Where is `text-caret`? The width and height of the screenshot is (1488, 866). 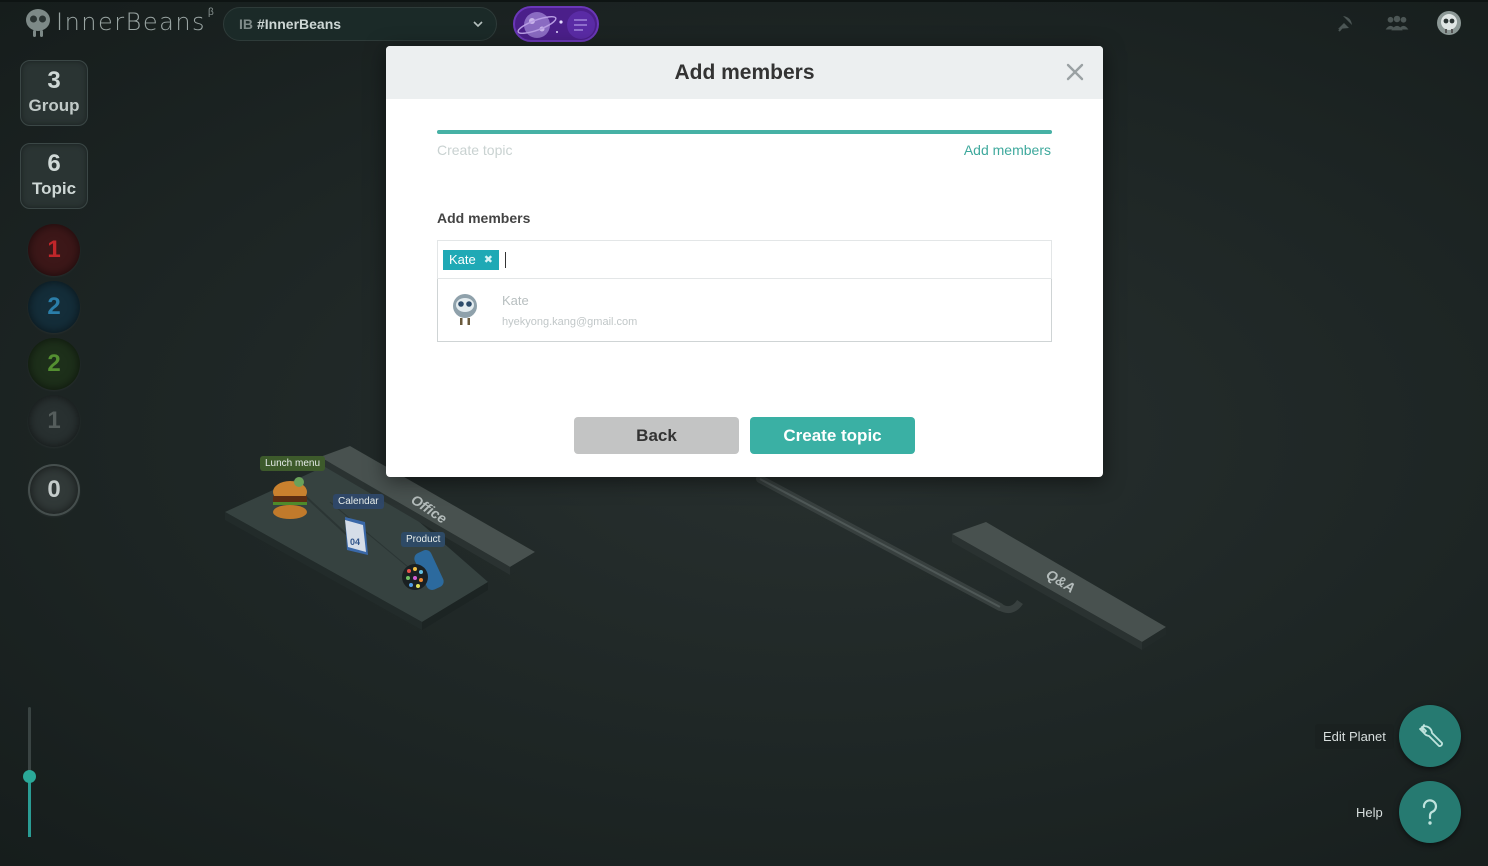
text-caret is located at coordinates (505, 259).